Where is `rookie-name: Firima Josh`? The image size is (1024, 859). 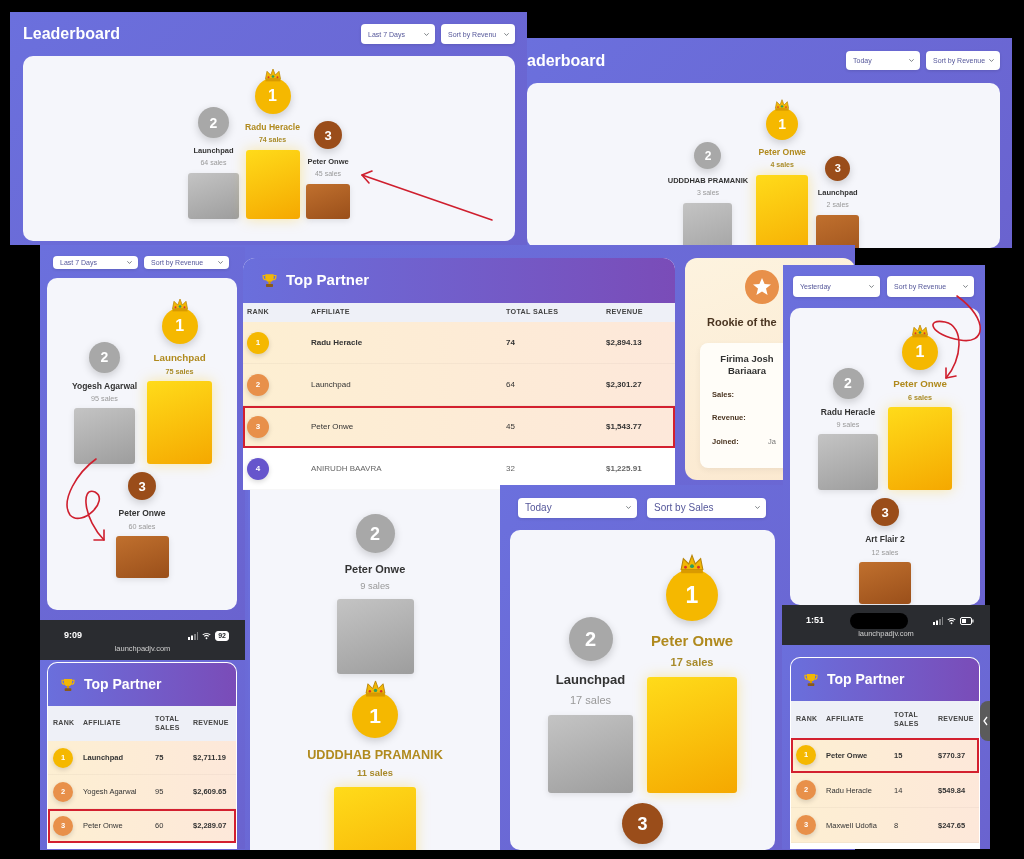 rookie-name: Firima Josh is located at coordinates (747, 358).